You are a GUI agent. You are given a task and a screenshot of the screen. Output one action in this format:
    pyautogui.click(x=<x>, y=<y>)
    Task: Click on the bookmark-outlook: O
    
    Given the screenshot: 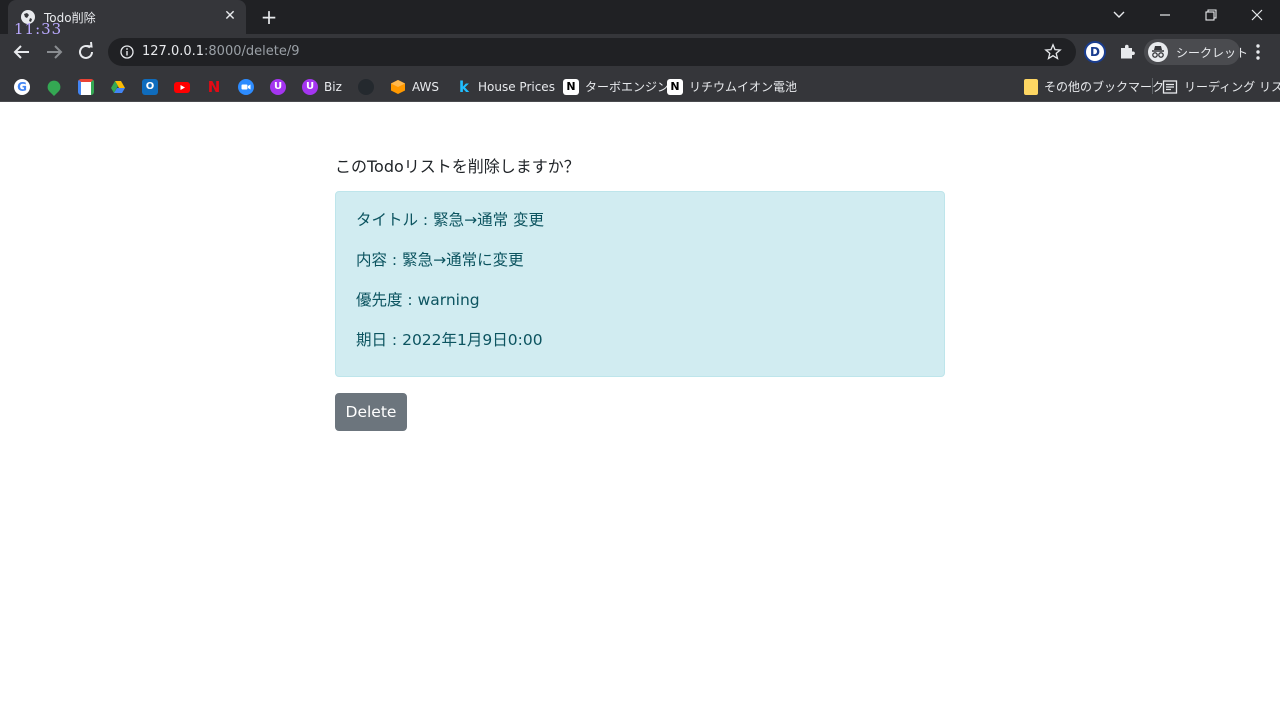 What is the action you would take?
    pyautogui.click(x=150, y=86)
    